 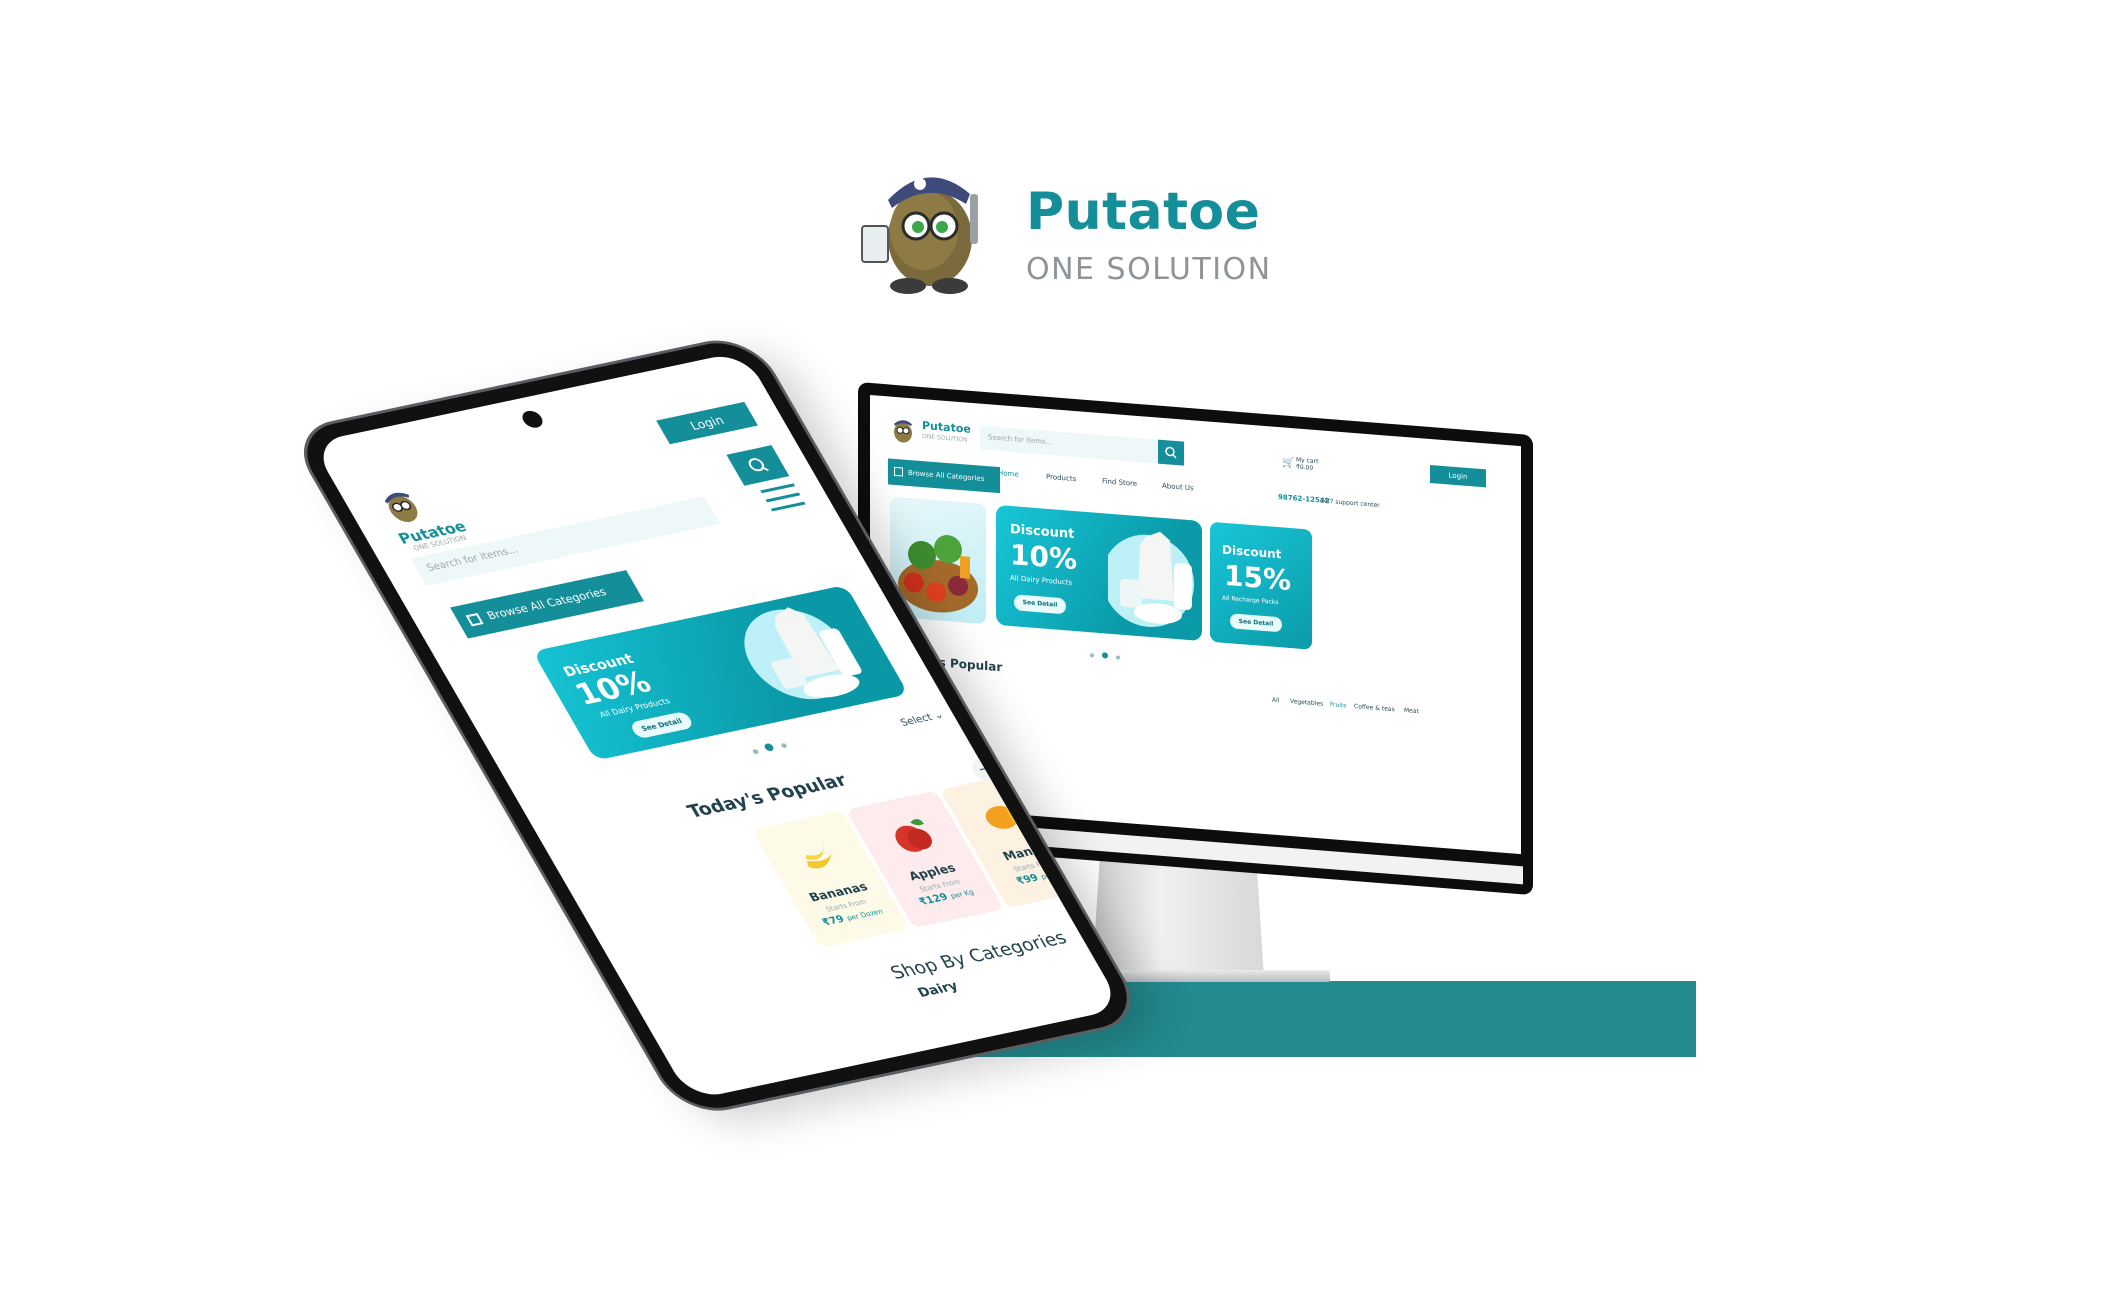 What do you see at coordinates (1288, 463) in the screenshot?
I see `cart-icon: 🛒` at bounding box center [1288, 463].